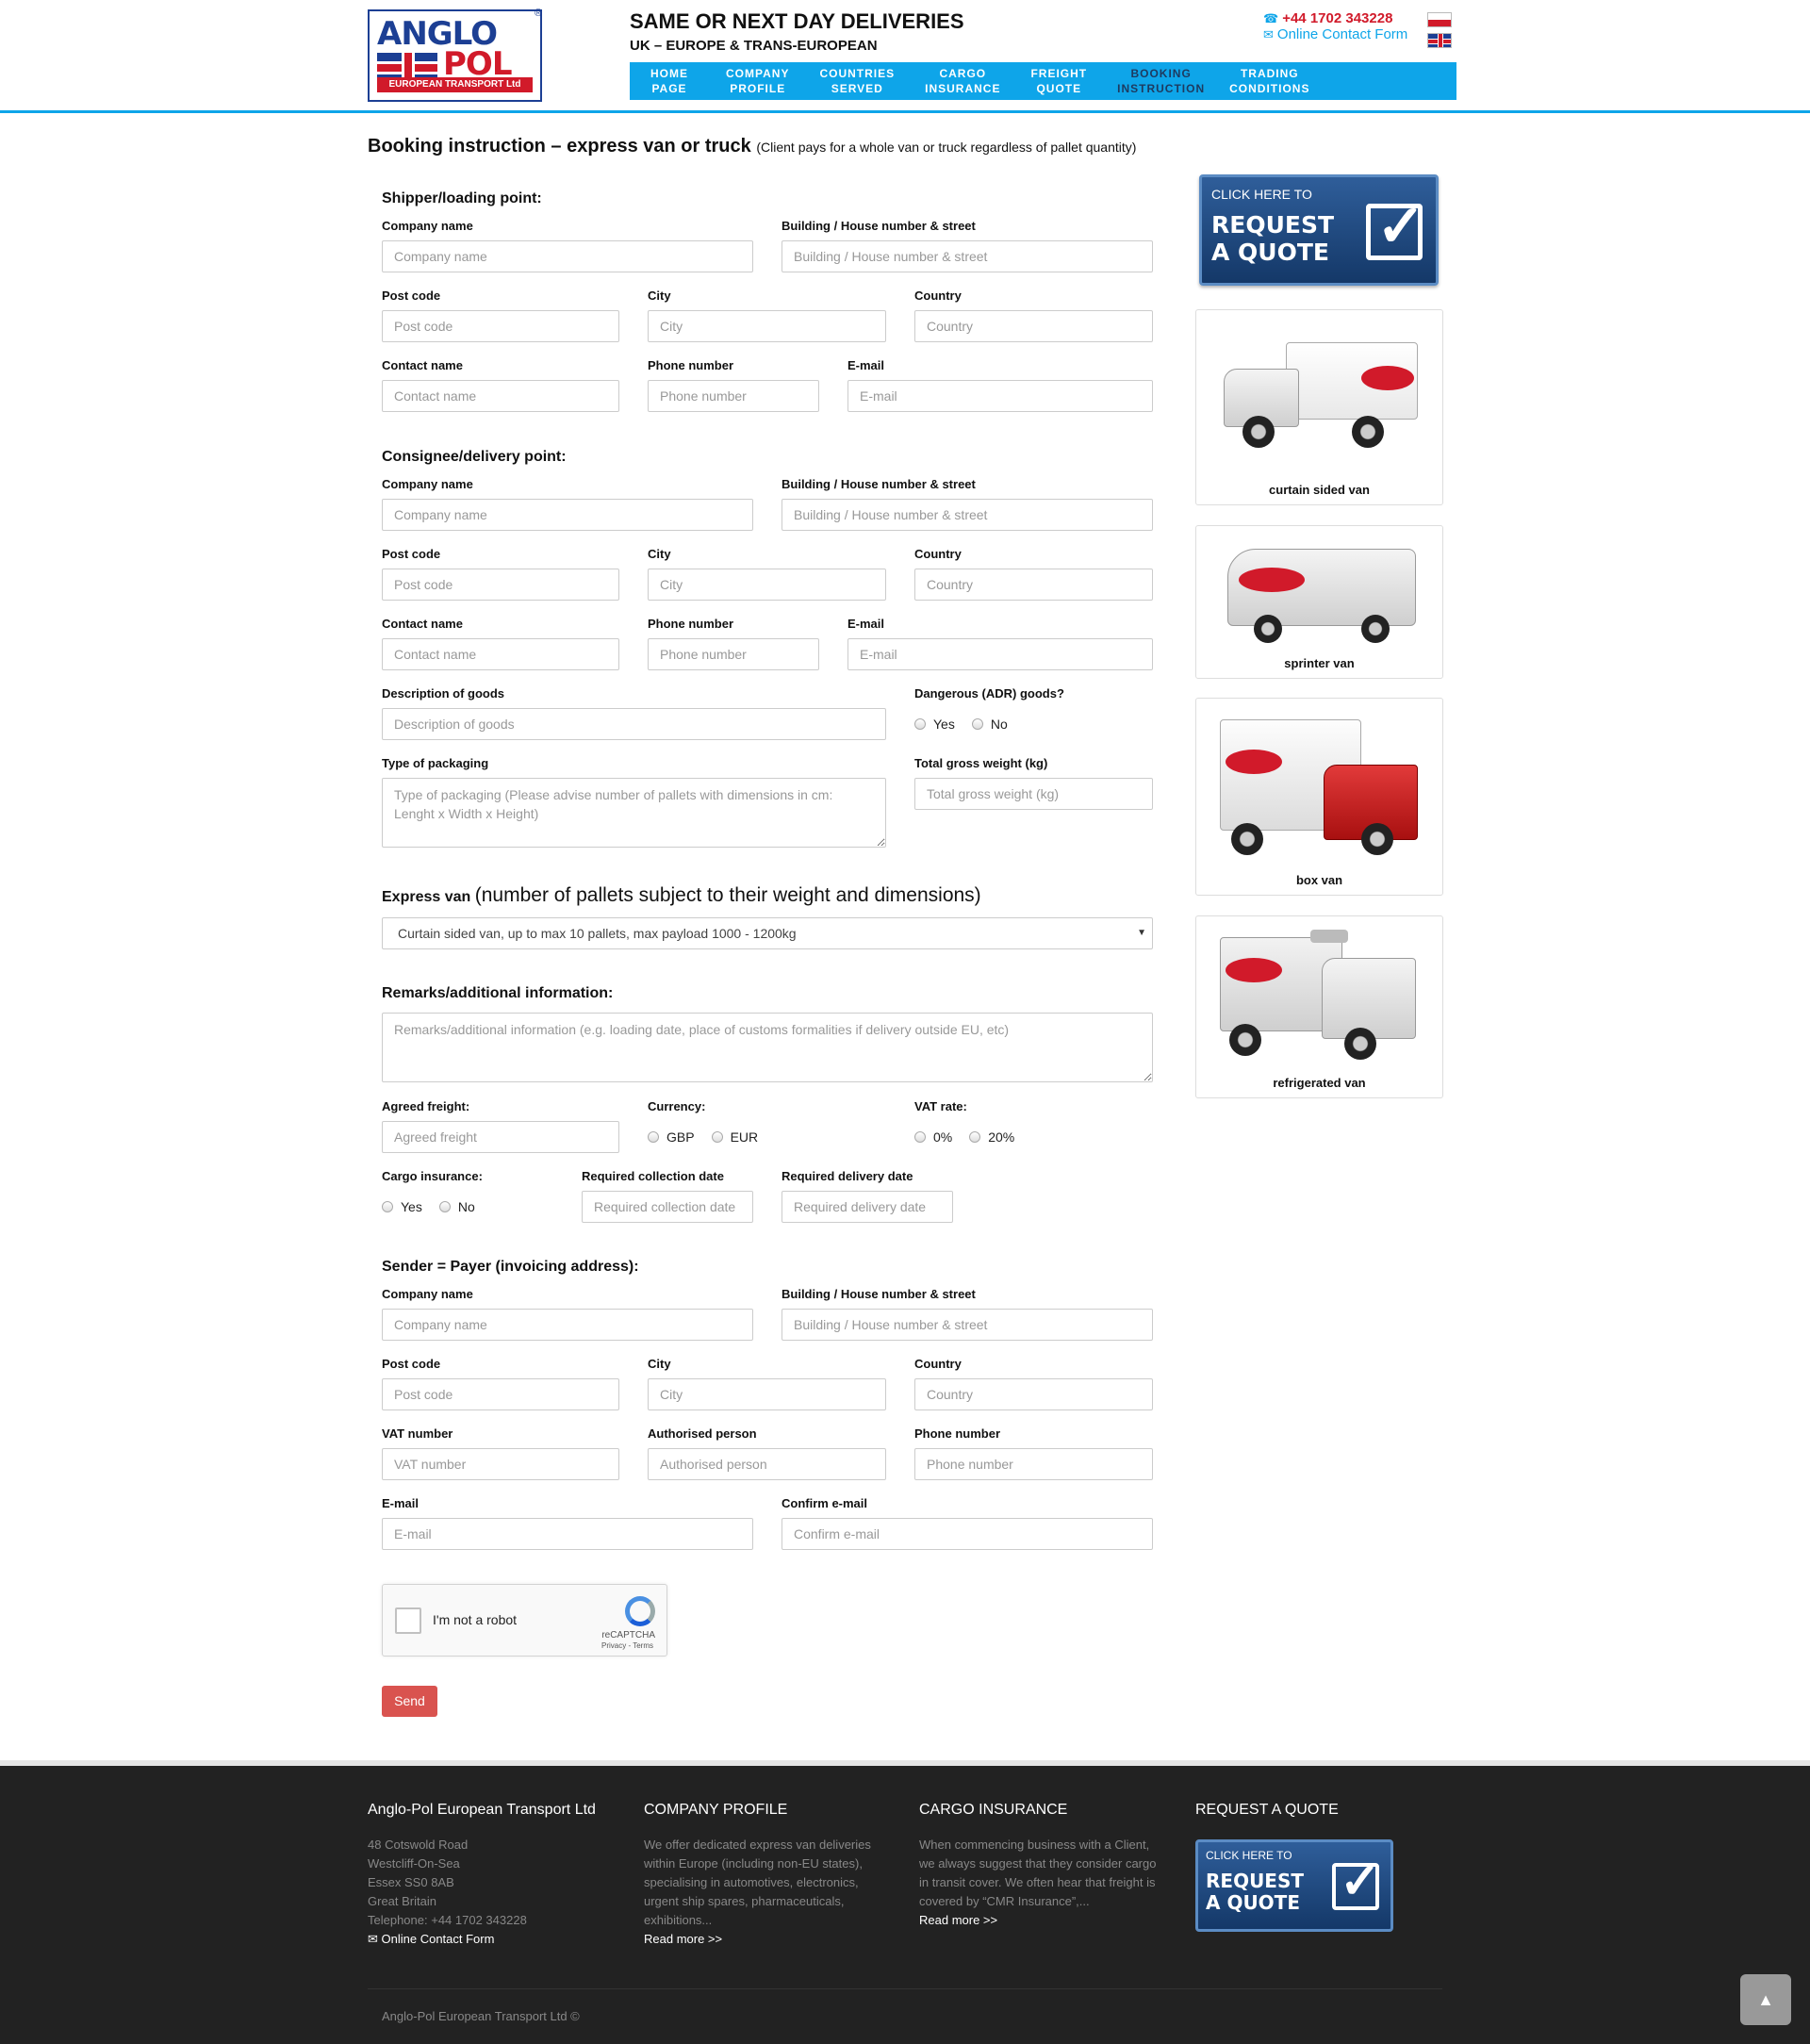 The width and height of the screenshot is (1810, 2044). What do you see at coordinates (567, 1534) in the screenshot?
I see `sender-email-input` at bounding box center [567, 1534].